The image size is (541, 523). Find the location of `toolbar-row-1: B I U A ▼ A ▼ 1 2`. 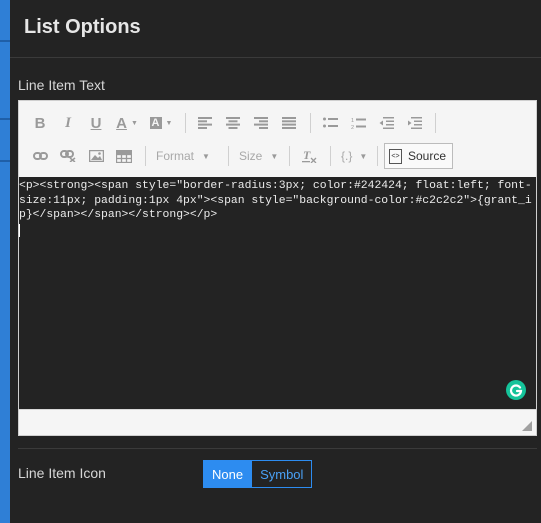

toolbar-row-1: B I U A ▼ A ▼ 1 2 is located at coordinates (234, 123).